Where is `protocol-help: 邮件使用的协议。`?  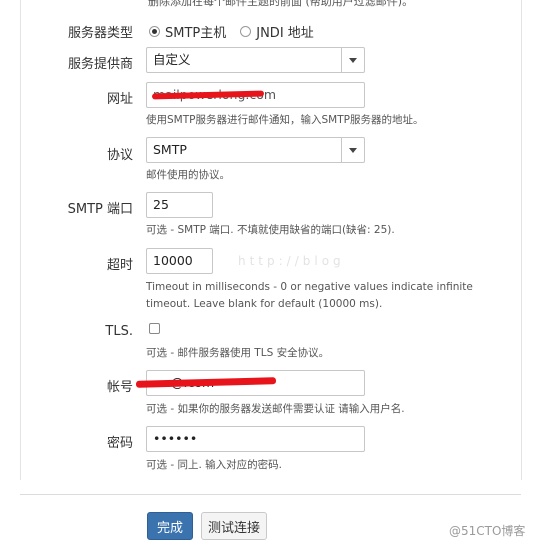
protocol-help: 邮件使用的协议。 is located at coordinates (188, 175).